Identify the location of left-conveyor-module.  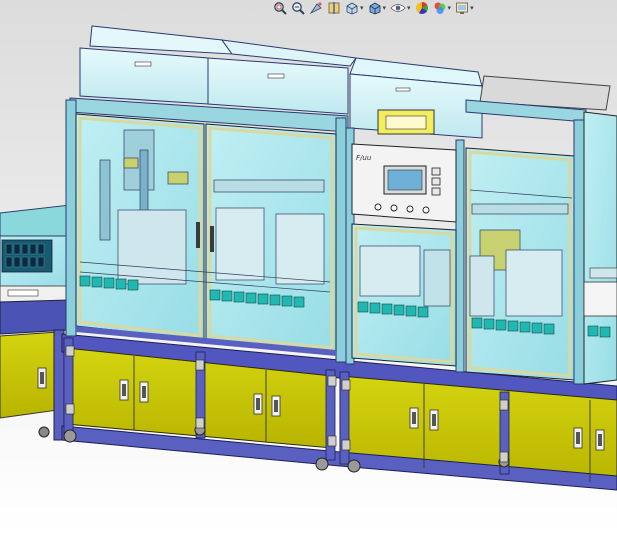
(35, 322).